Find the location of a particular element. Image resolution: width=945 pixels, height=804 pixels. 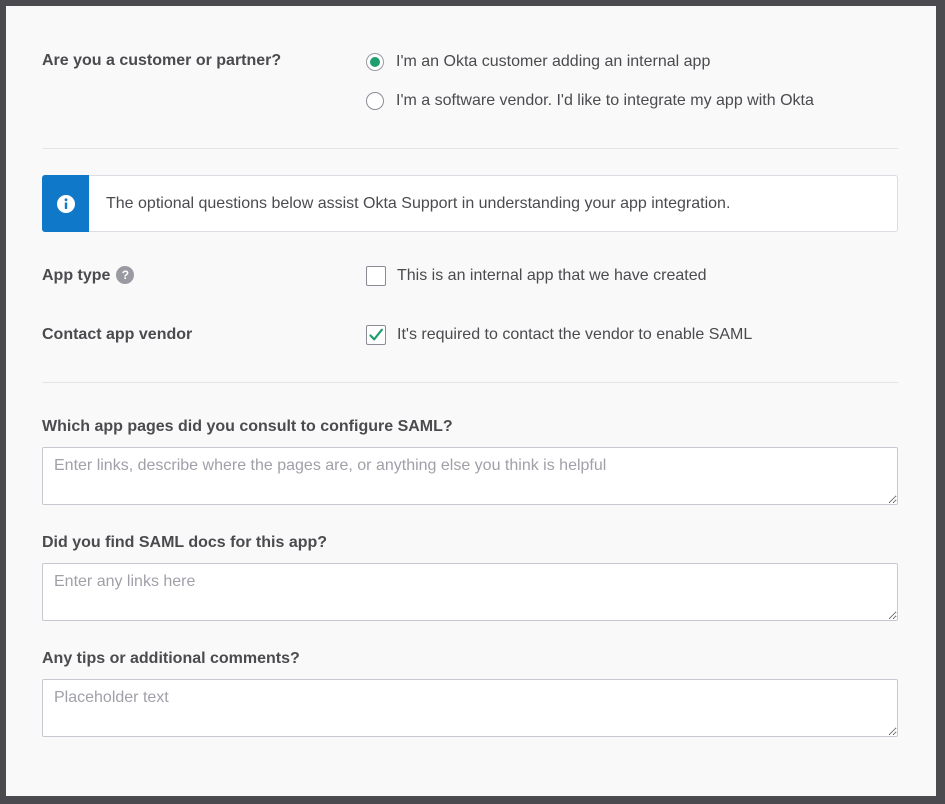

customer-partner-label: Are you a customer or partner? is located at coordinates (162, 60).